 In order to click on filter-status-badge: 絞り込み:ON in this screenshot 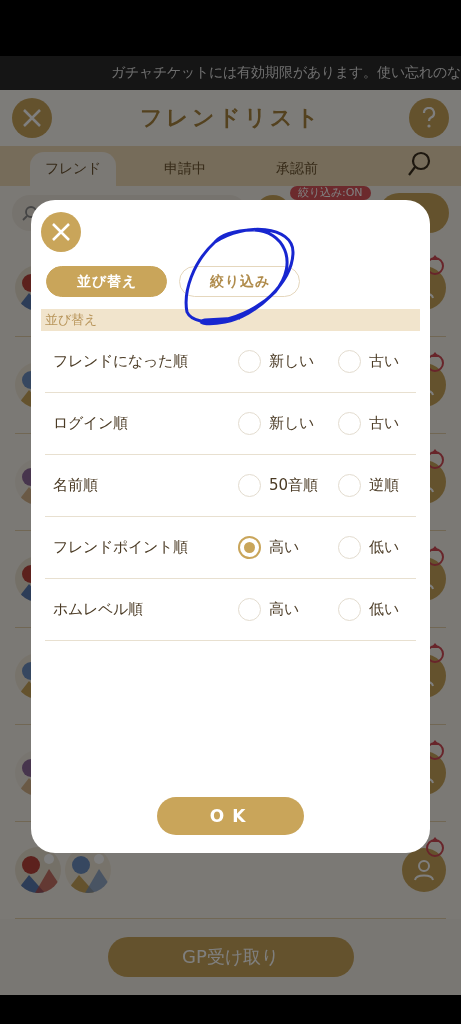, I will do `click(330, 193)`.